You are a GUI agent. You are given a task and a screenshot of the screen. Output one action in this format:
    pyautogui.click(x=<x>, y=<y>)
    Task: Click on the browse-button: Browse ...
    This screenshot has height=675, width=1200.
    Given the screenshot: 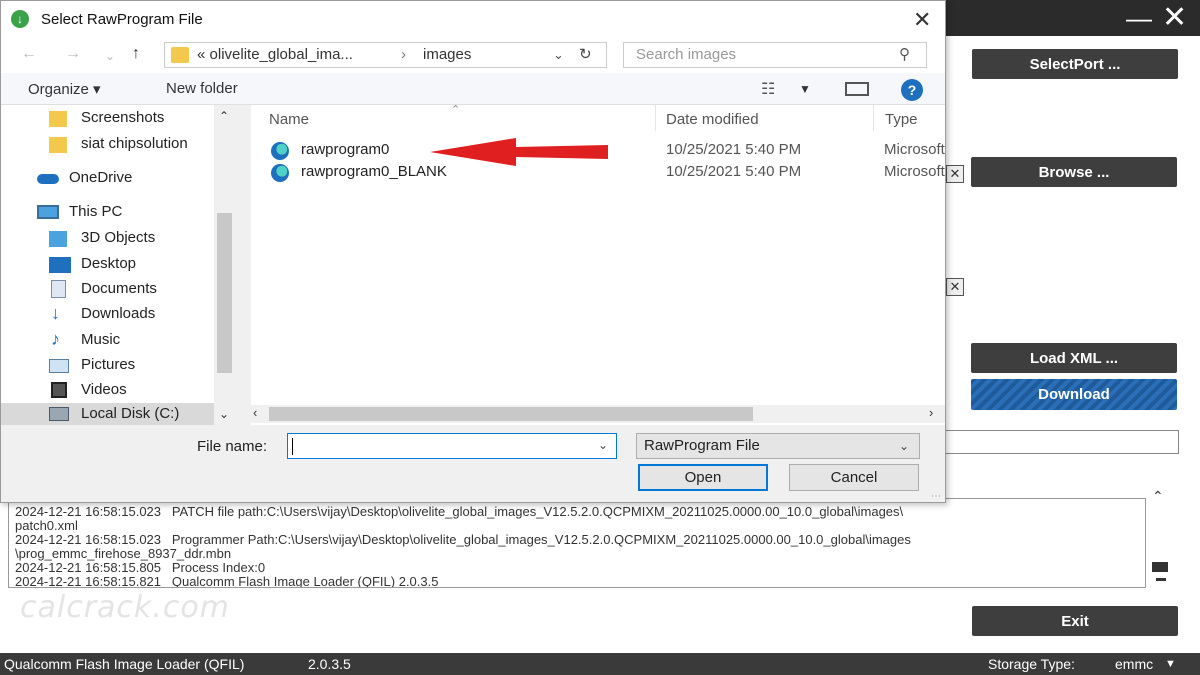 What is the action you would take?
    pyautogui.click(x=1074, y=172)
    